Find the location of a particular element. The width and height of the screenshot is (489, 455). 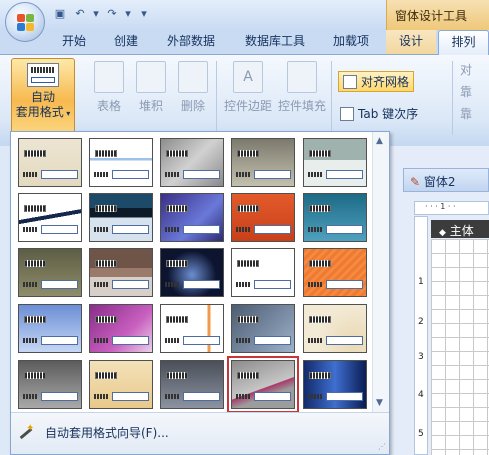

vertical-ruler: 1 2 3 4 5 is located at coordinates (421, 335).